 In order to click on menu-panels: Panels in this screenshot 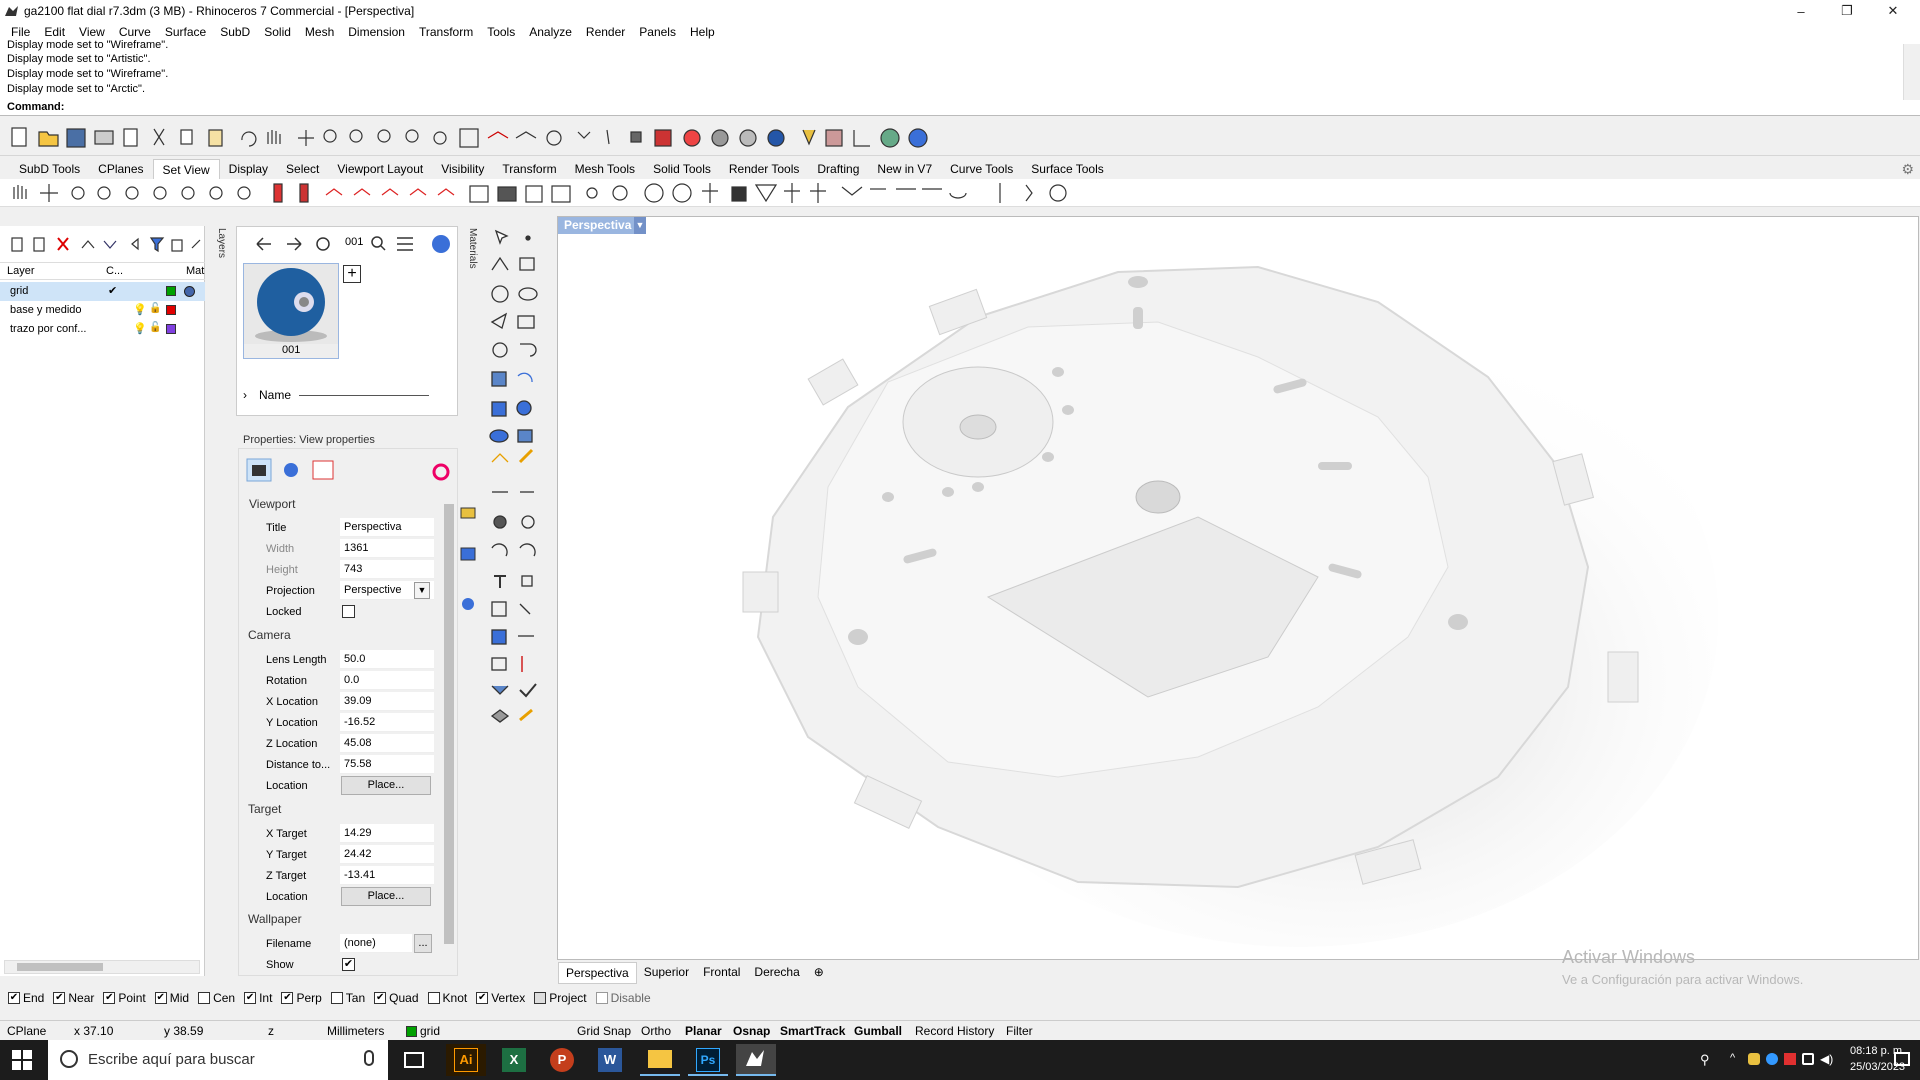, I will do `click(657, 32)`.